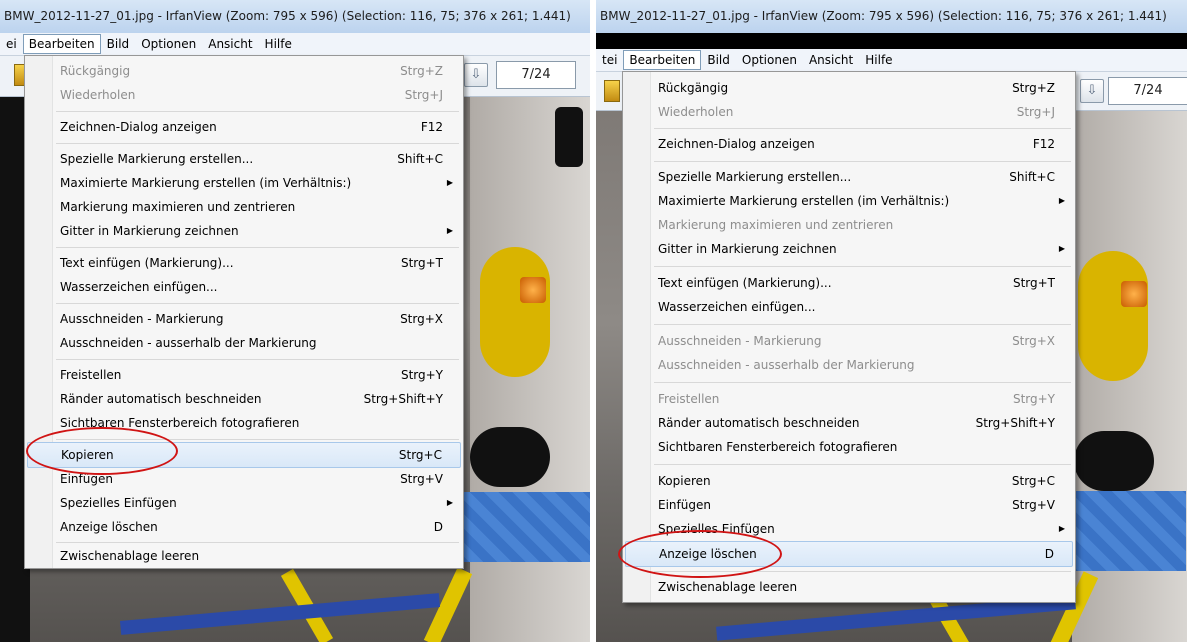  What do you see at coordinates (612, 91) in the screenshot?
I see `toolbar-icon` at bounding box center [612, 91].